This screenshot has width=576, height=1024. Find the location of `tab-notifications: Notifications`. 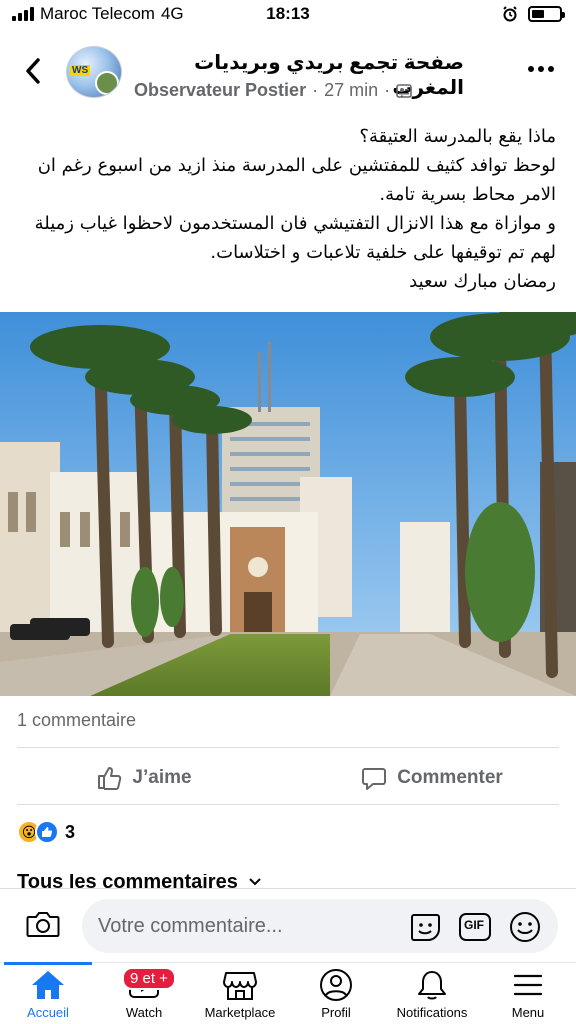

tab-notifications: Notifications is located at coordinates (432, 993).